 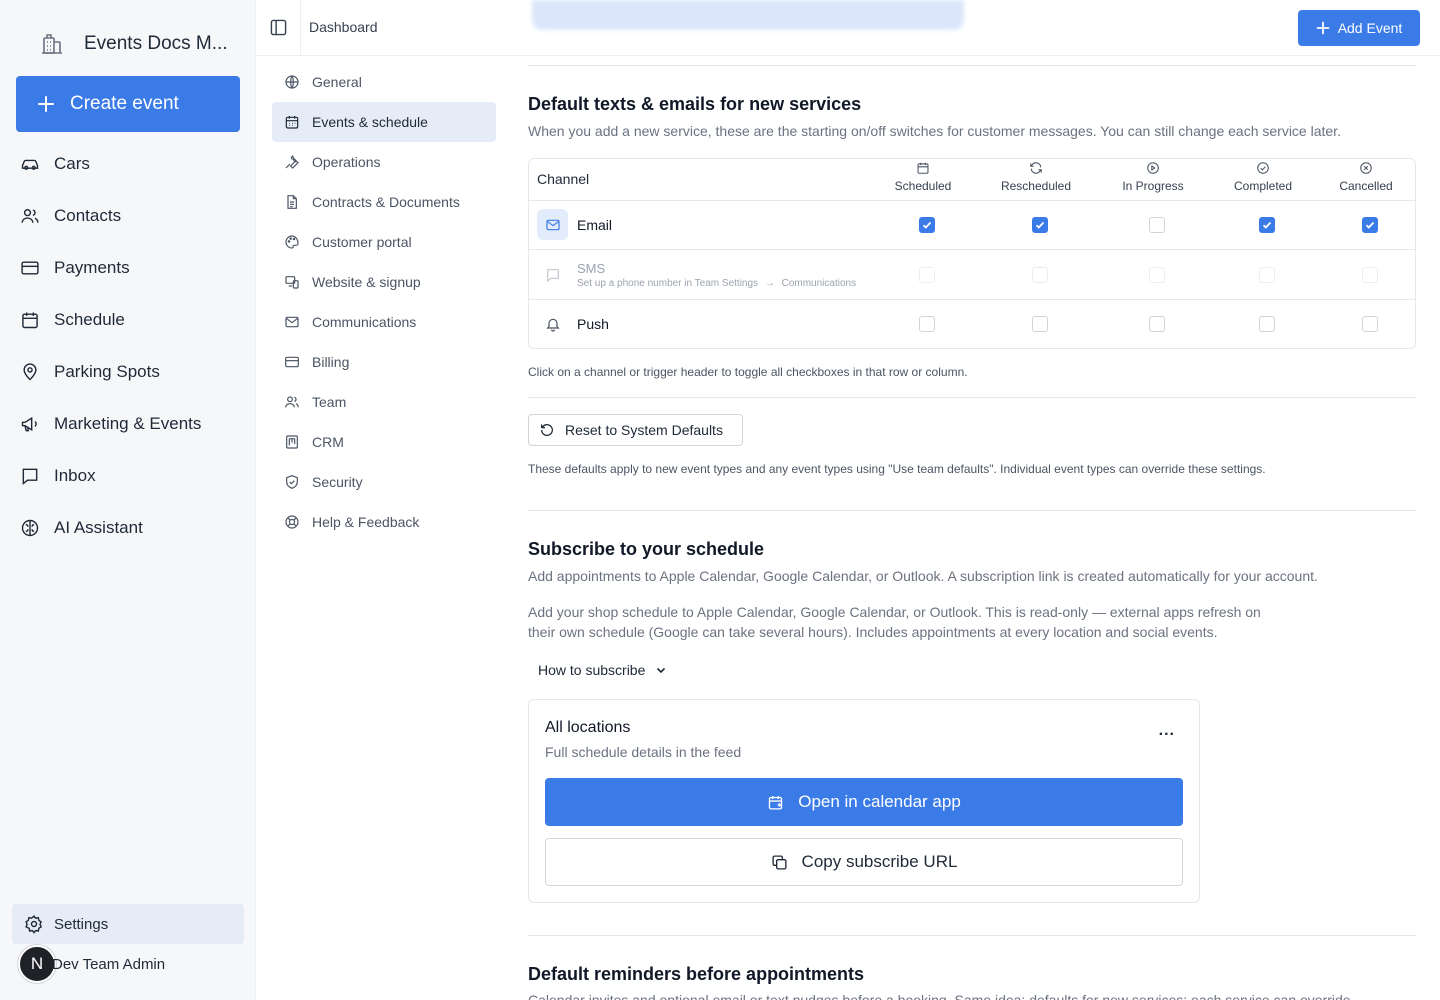 I want to click on add-event-button: Add Event, so click(x=1359, y=28).